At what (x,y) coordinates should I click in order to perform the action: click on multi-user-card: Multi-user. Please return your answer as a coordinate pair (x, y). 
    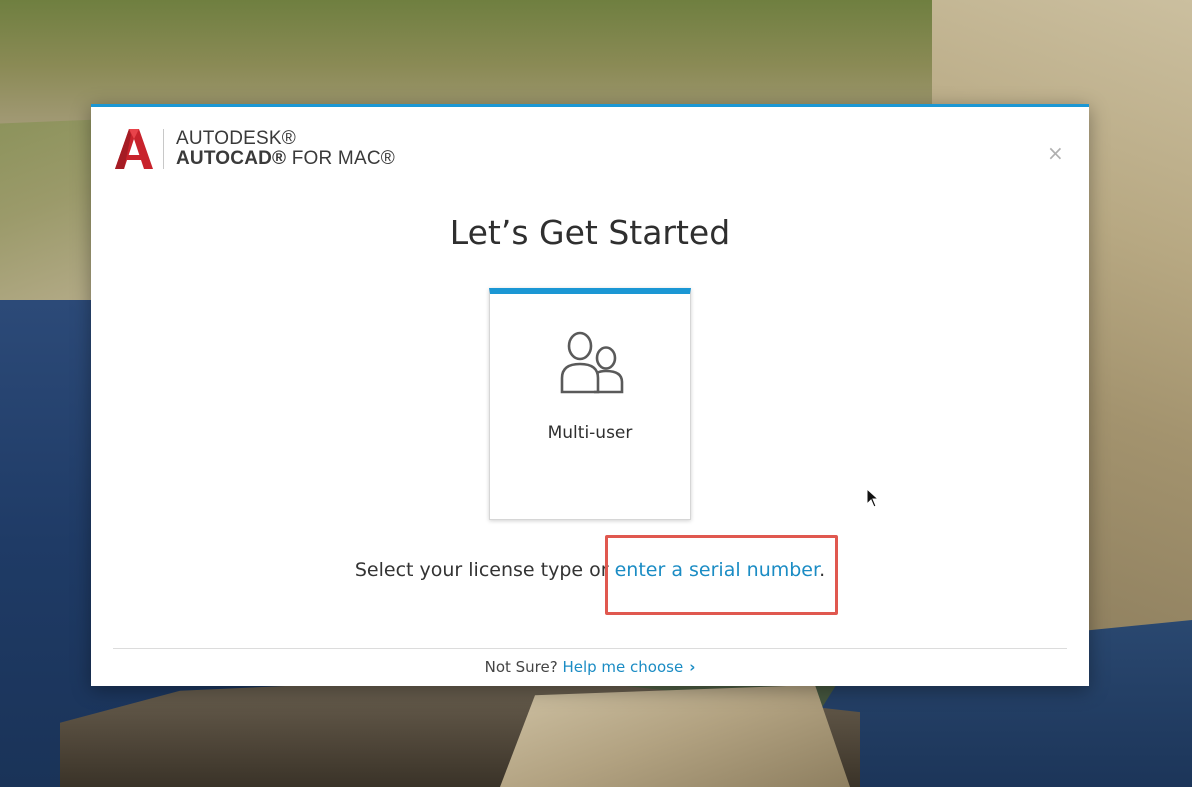
    Looking at the image, I should click on (590, 404).